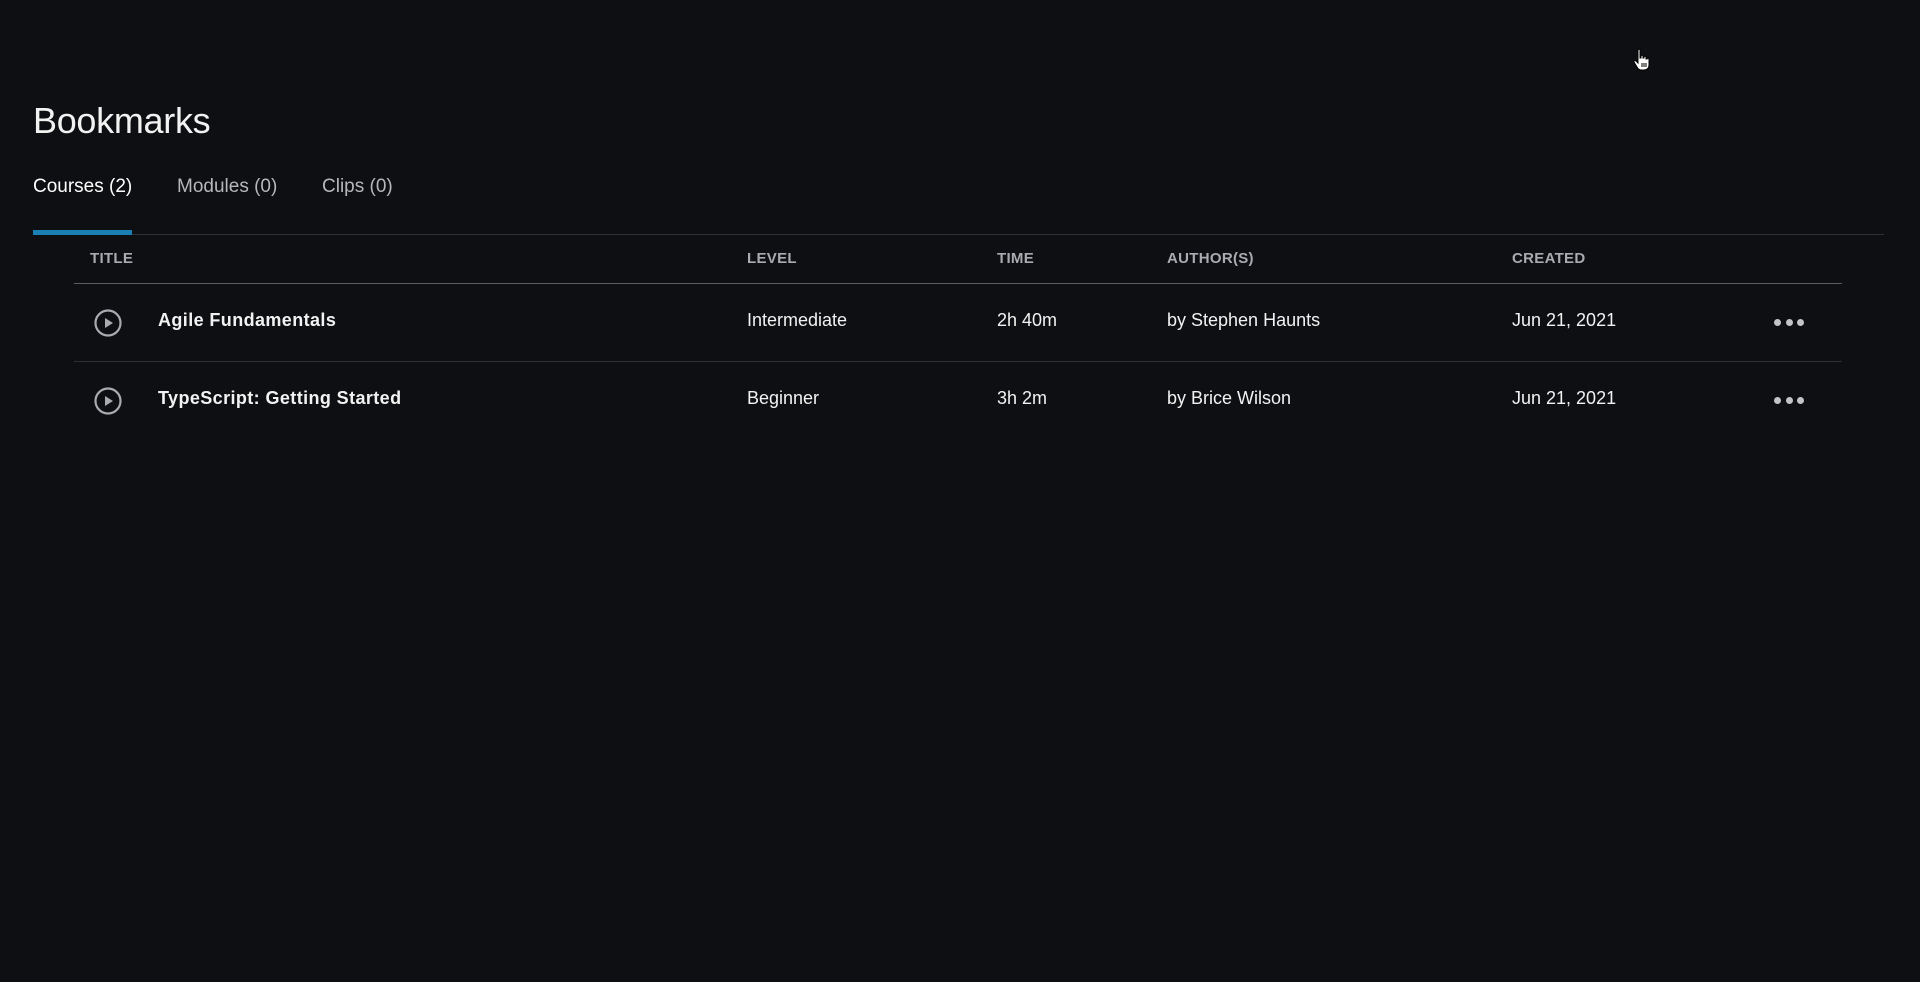 The height and width of the screenshot is (982, 1920). What do you see at coordinates (227, 187) in the screenshot?
I see `tab-modules: Modules (0)` at bounding box center [227, 187].